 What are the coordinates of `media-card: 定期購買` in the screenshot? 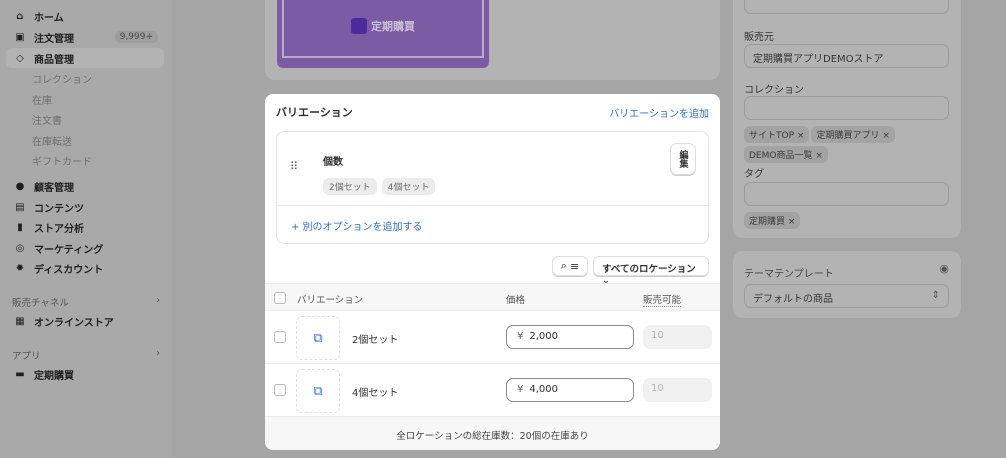 It's located at (492, 40).